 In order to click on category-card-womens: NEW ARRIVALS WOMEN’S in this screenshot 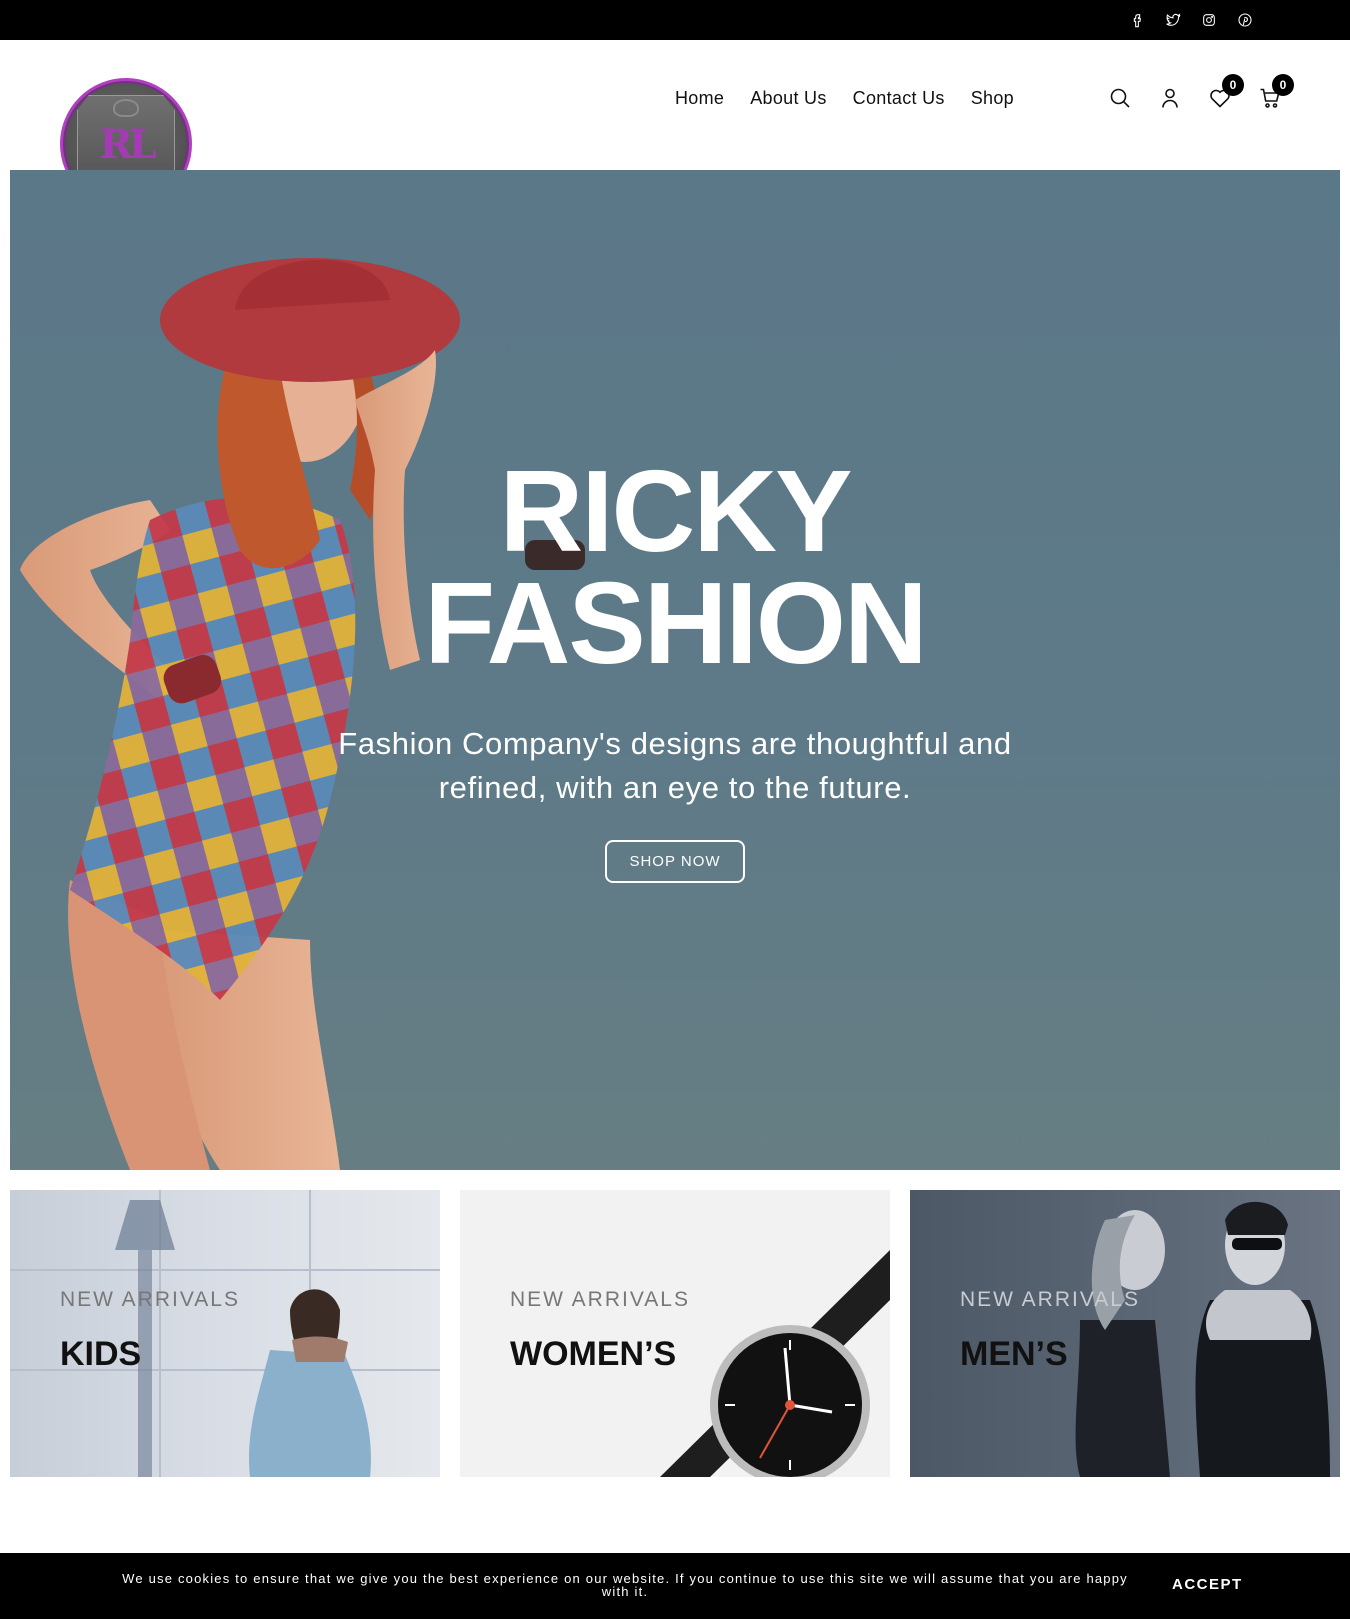, I will do `click(675, 1333)`.